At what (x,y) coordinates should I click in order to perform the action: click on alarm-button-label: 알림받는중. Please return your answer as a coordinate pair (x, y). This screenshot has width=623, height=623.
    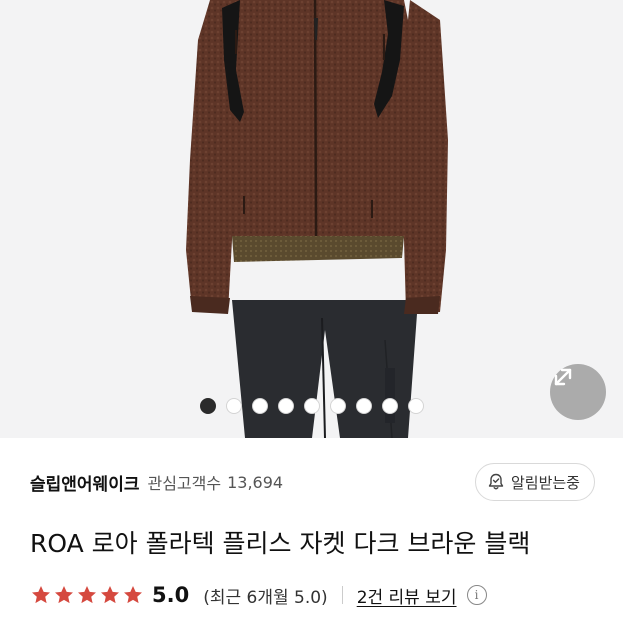
    Looking at the image, I should click on (545, 482).